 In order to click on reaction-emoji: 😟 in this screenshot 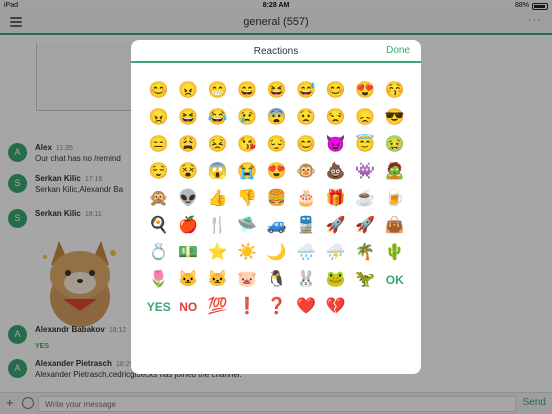, I will do `click(307, 117)`.